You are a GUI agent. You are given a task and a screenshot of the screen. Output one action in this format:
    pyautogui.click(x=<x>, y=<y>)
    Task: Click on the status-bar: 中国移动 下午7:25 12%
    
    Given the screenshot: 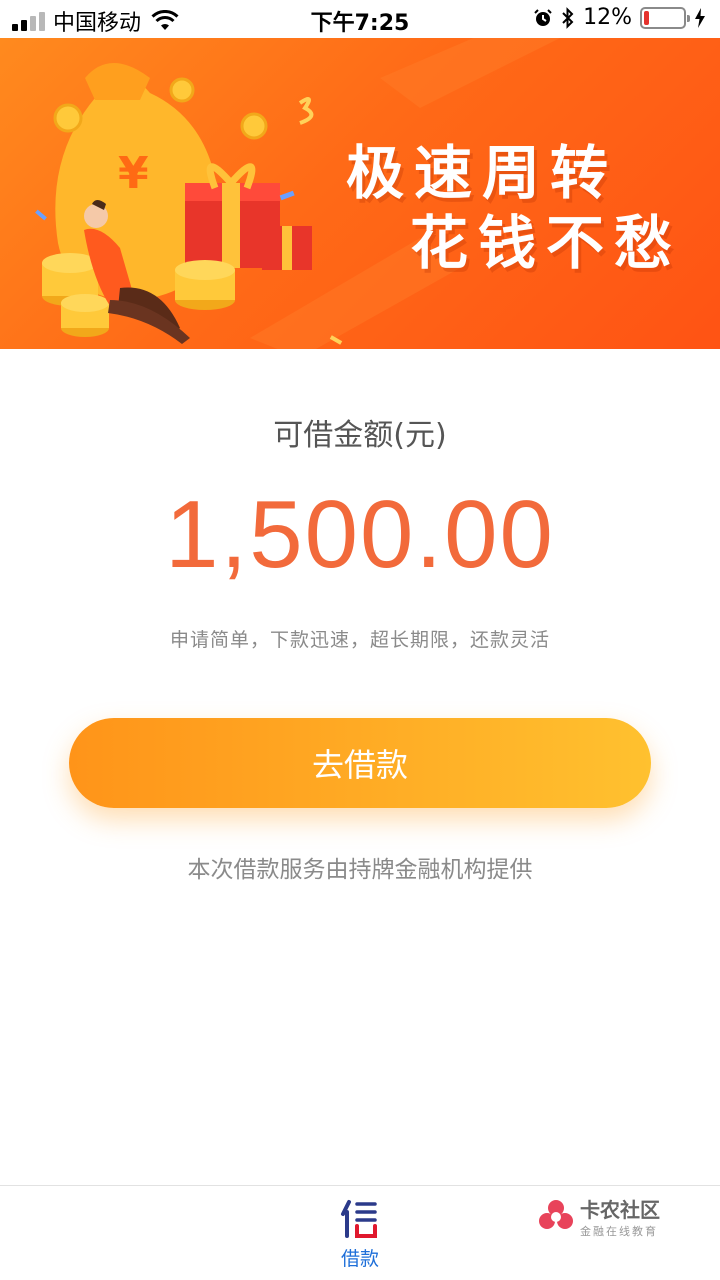 What is the action you would take?
    pyautogui.click(x=360, y=19)
    